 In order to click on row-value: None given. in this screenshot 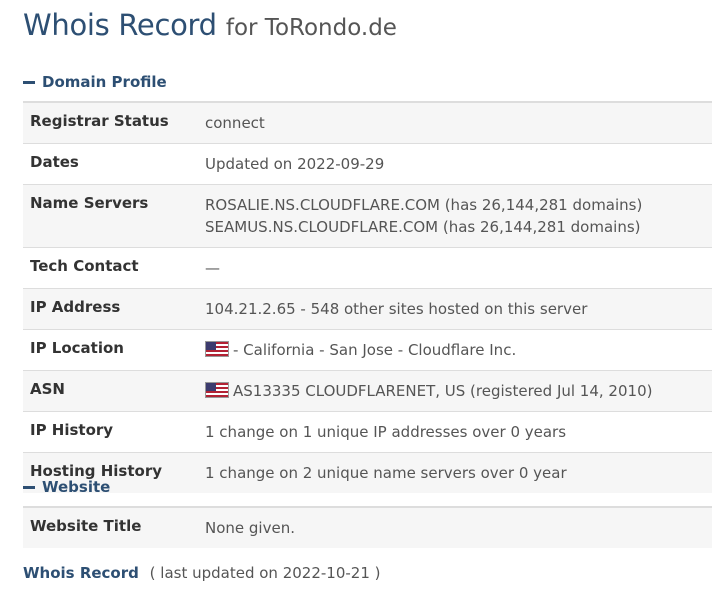, I will do `click(451, 527)`.